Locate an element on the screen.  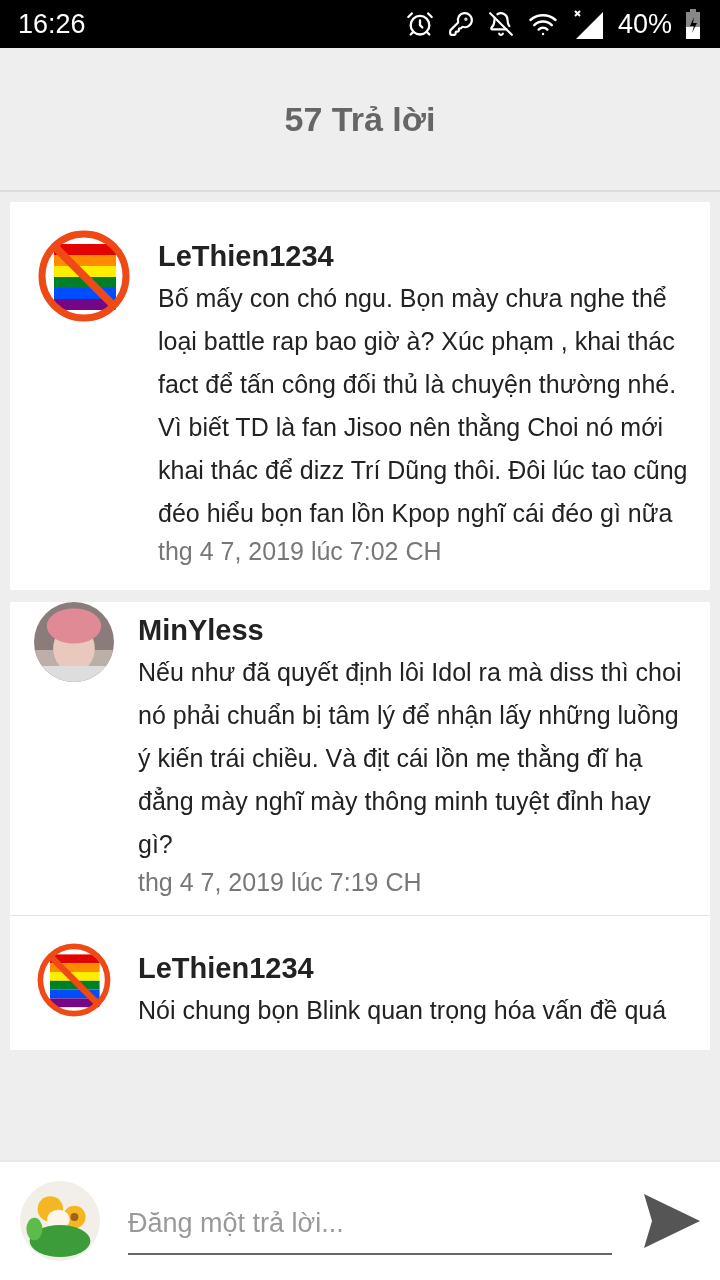
author-name: MinYless is located at coordinates (414, 630).